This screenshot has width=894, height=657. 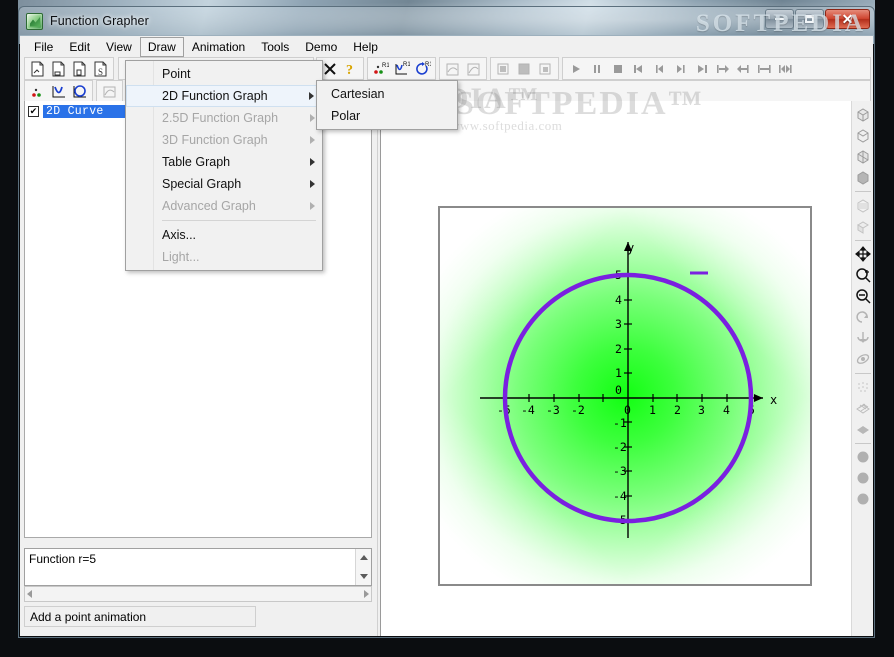 I want to click on dots-plane-icon, so click(x=863, y=387).